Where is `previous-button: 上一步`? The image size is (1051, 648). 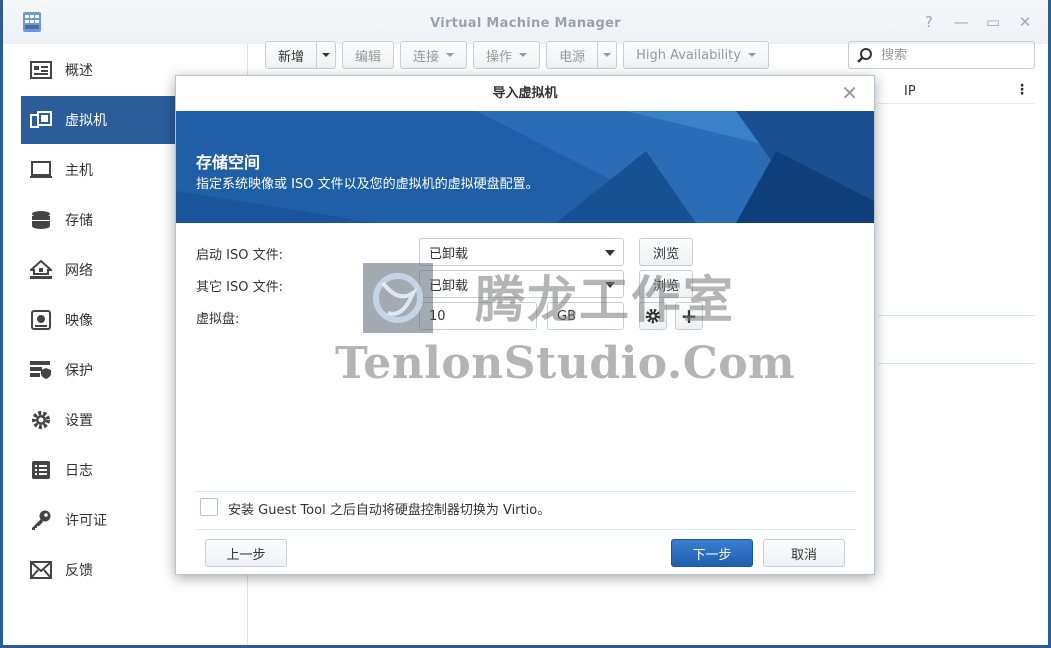
previous-button: 上一步 is located at coordinates (246, 553).